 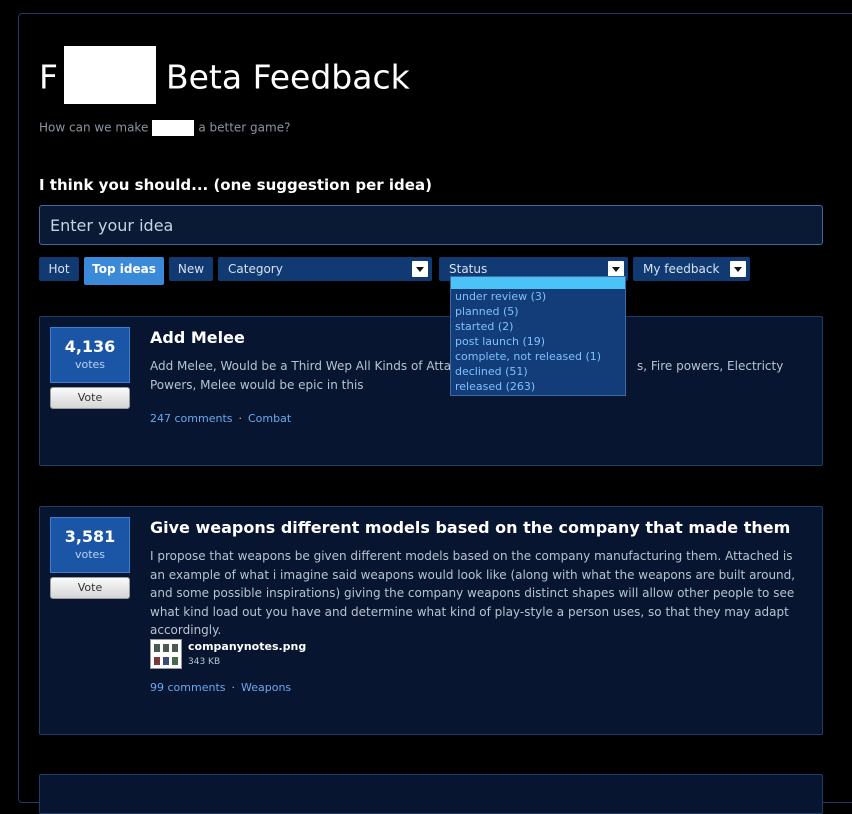 What do you see at coordinates (325, 269) in the screenshot?
I see `category-select: Category` at bounding box center [325, 269].